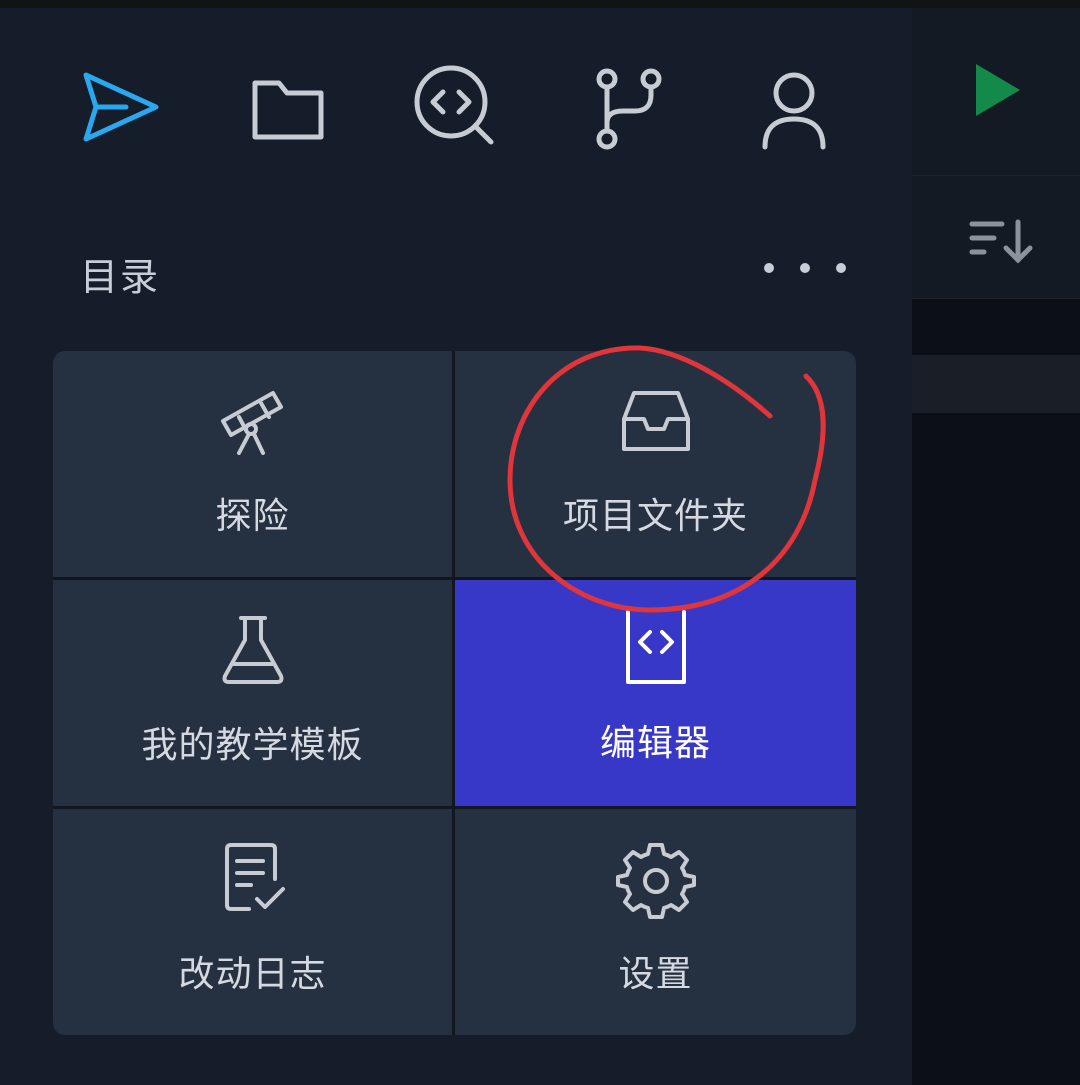 This screenshot has height=1085, width=1080. Describe the element at coordinates (252, 516) in the screenshot. I see `tile-label: 探险` at that location.